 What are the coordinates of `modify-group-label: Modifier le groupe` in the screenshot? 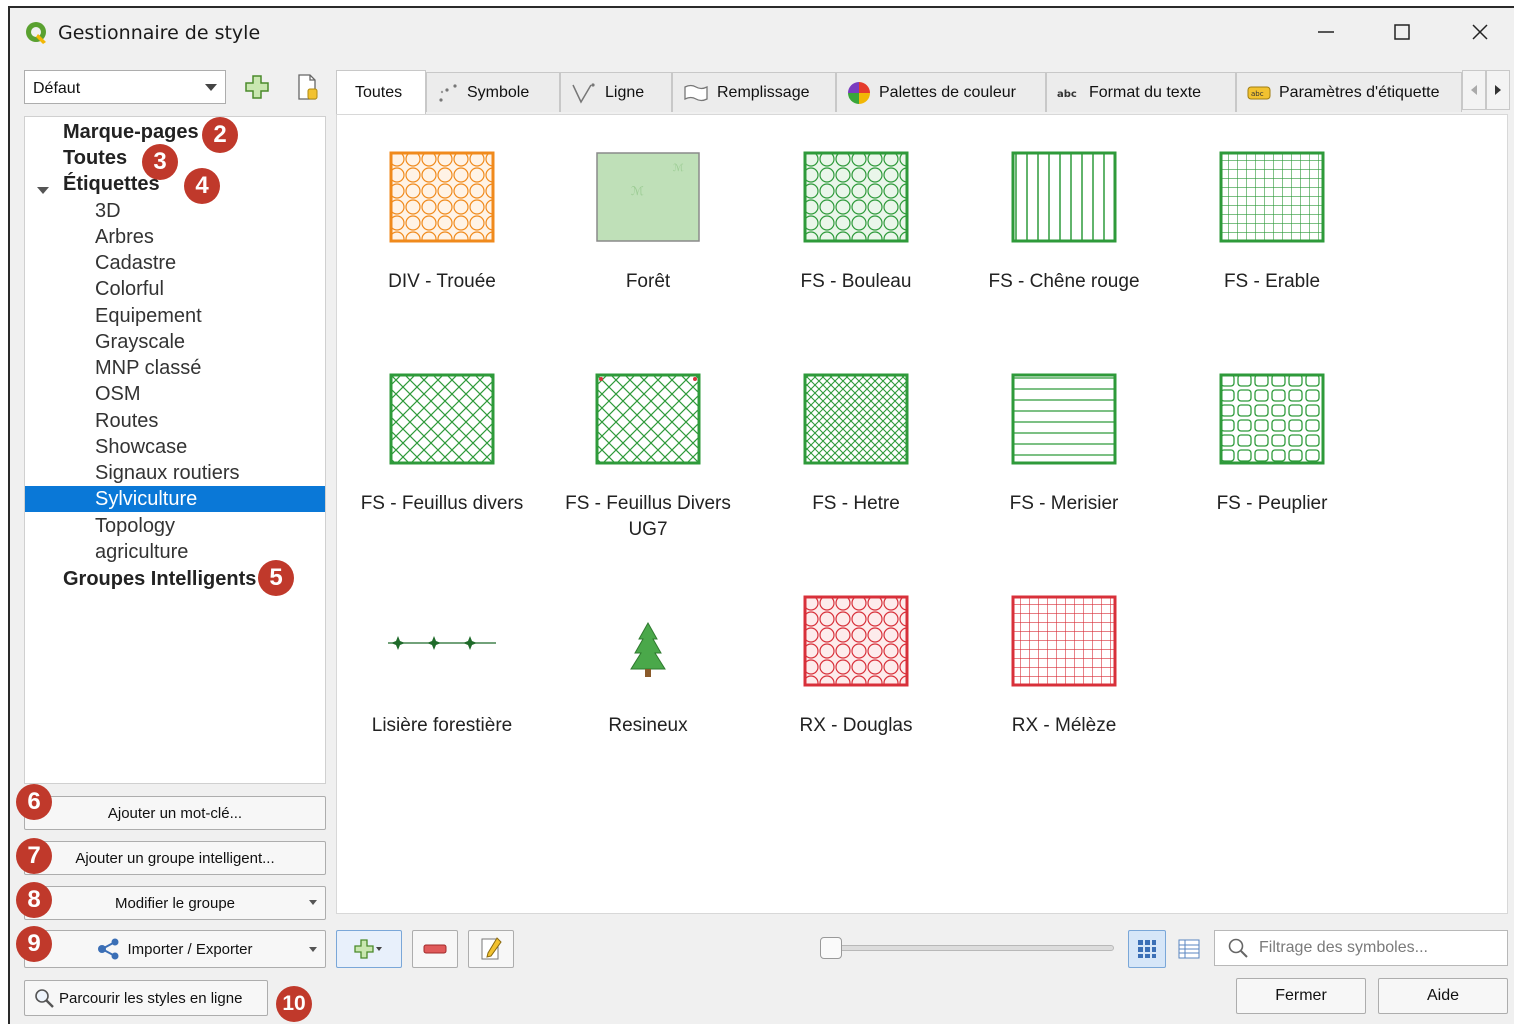 It's located at (175, 903).